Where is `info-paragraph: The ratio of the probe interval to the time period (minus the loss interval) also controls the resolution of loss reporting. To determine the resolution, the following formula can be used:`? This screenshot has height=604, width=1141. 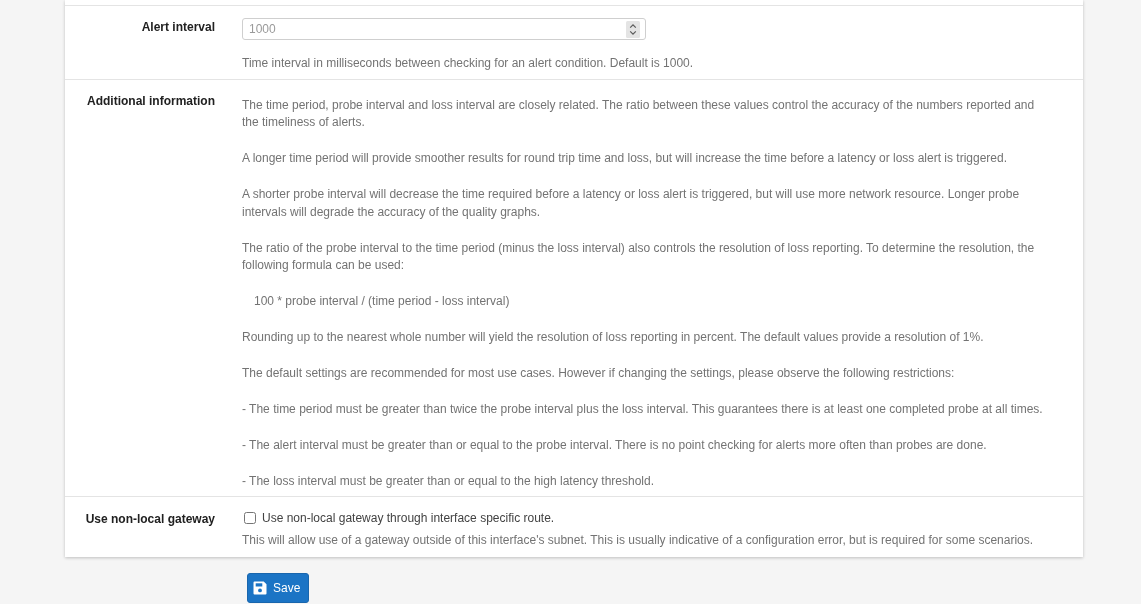
info-paragraph: The ratio of the probe interval to the time period (minus the loss interval) also controls the resolution of loss reporting. To determine the resolution, the following formula can be used: is located at coordinates (639, 256).